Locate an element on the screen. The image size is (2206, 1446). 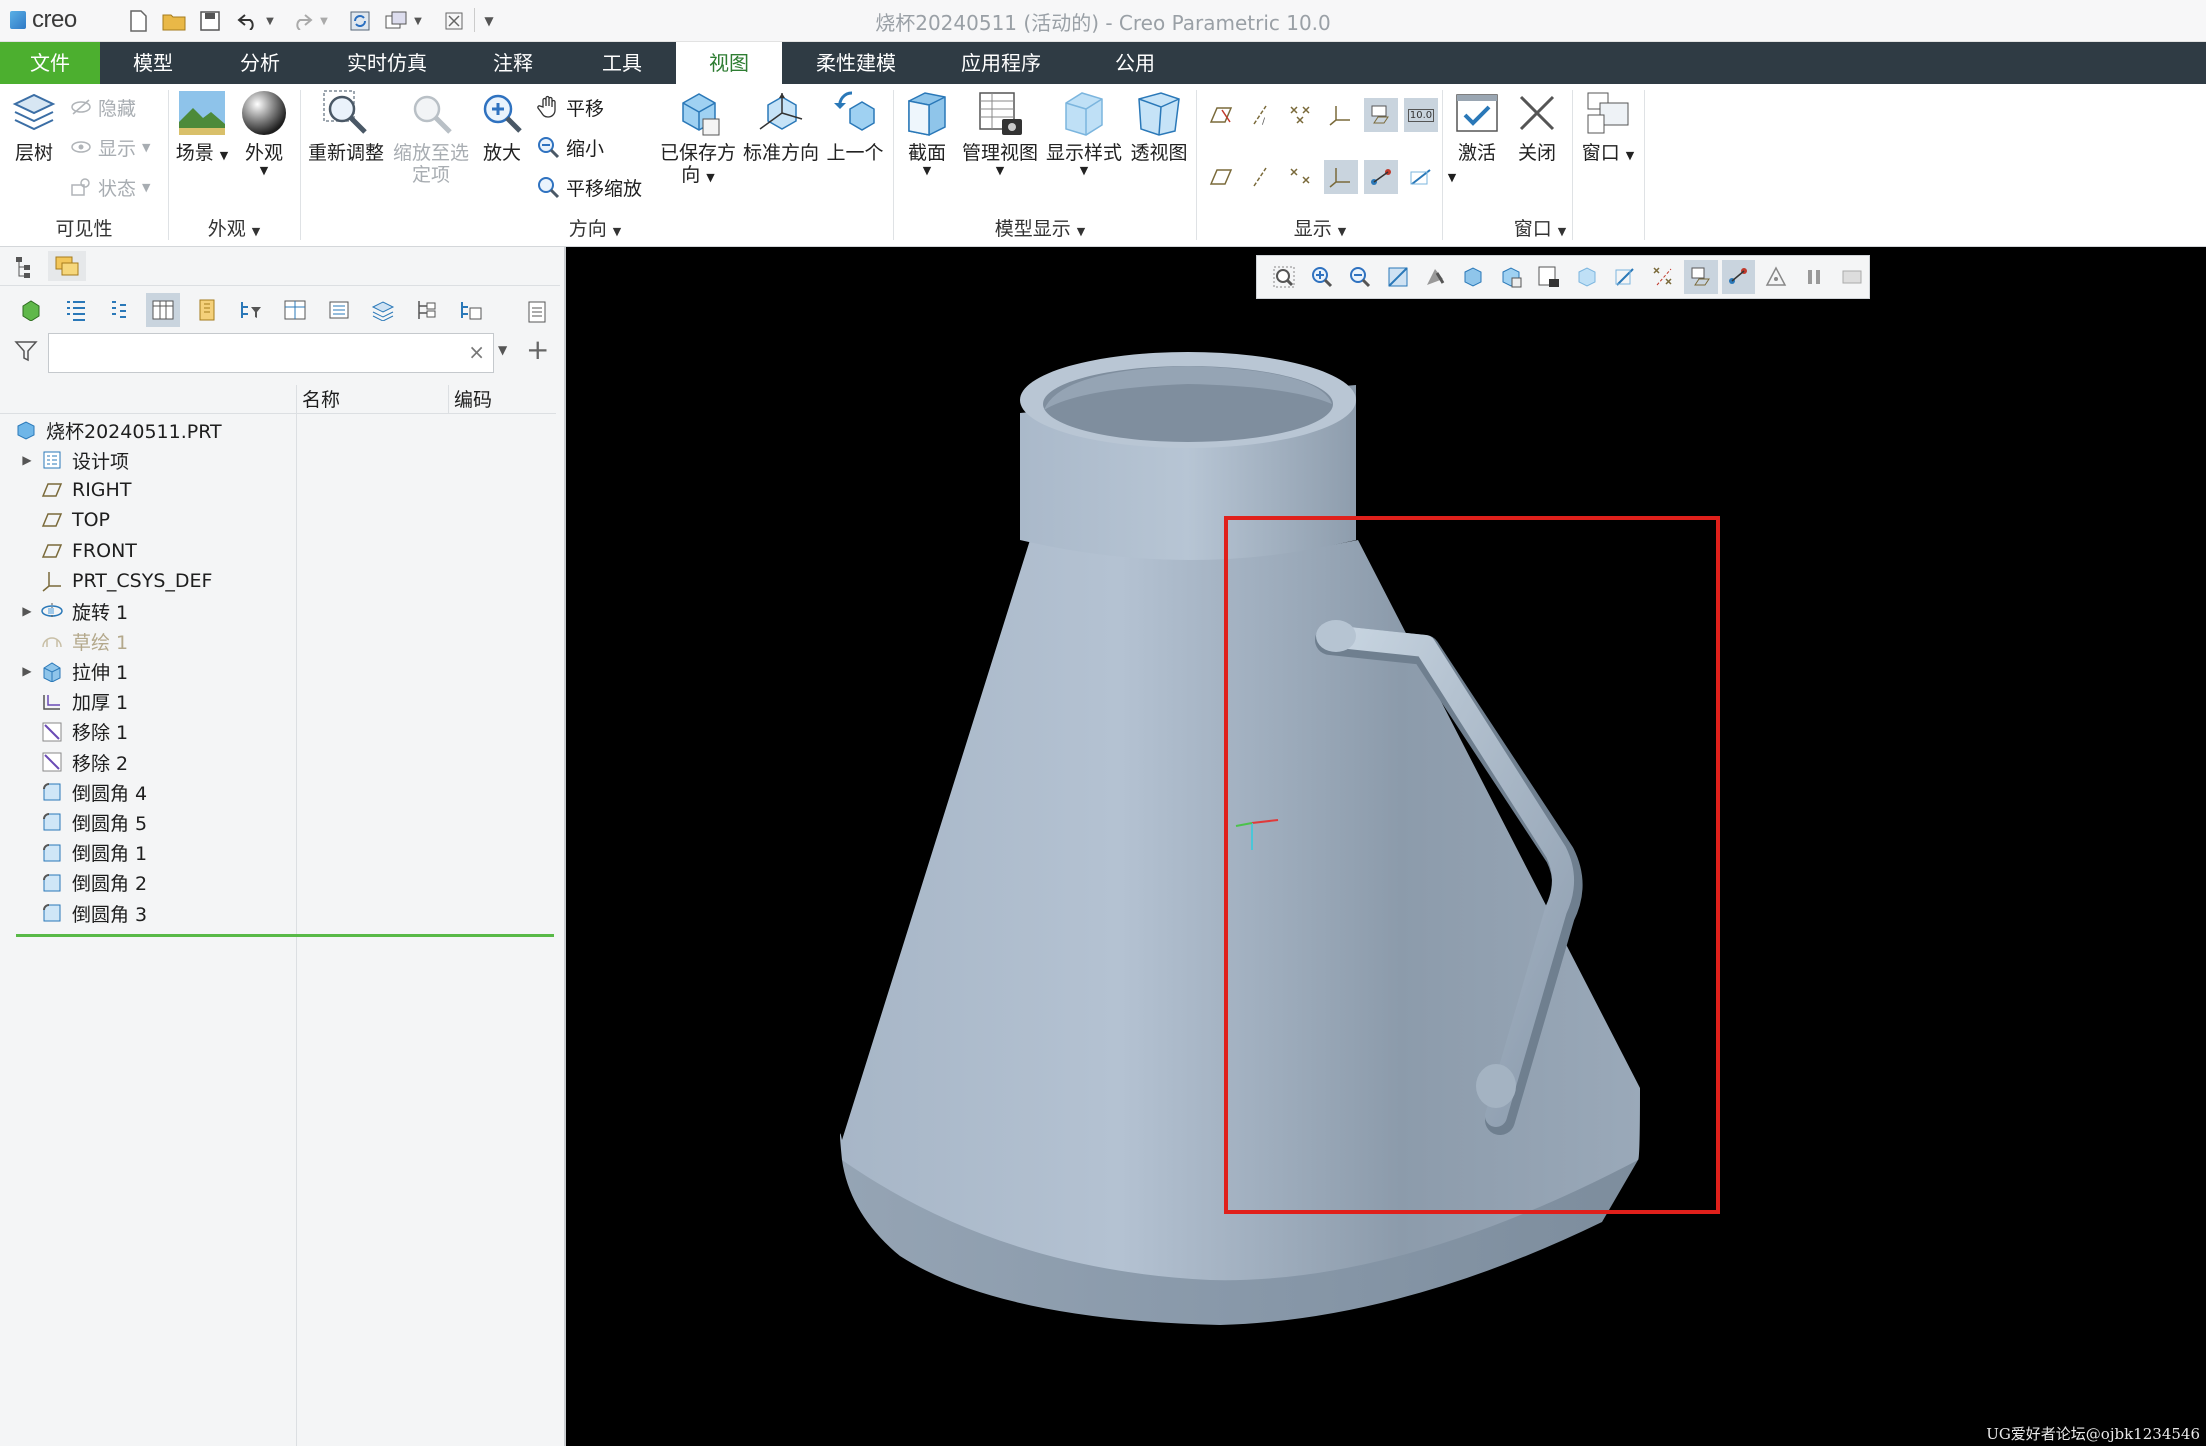
section-view-icon is located at coordinates (1625, 277).